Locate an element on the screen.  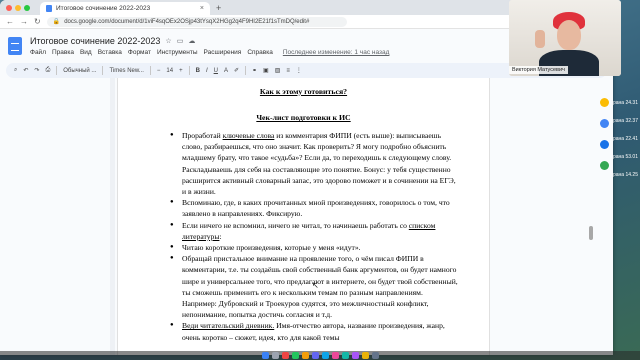
desktop-file-label: рана 24.31 is located at coordinates (625, 103).